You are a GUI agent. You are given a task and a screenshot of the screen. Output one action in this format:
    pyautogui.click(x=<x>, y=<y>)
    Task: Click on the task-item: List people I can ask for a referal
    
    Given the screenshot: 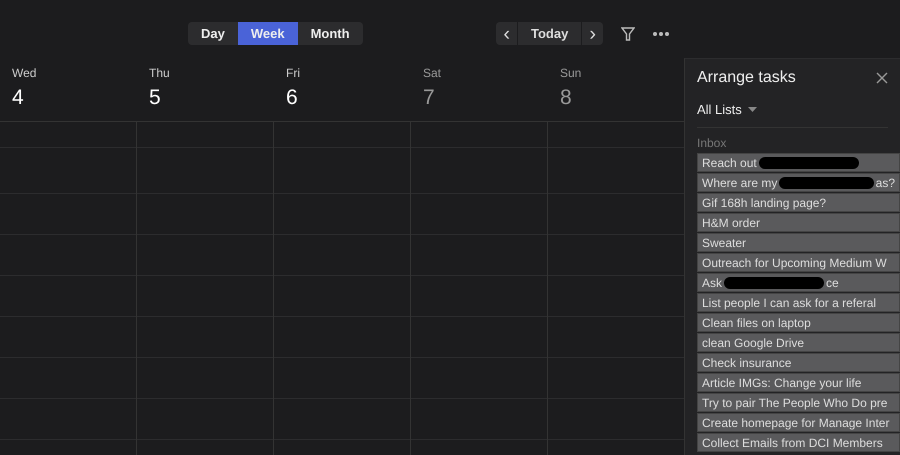 What is the action you would take?
    pyautogui.click(x=798, y=302)
    